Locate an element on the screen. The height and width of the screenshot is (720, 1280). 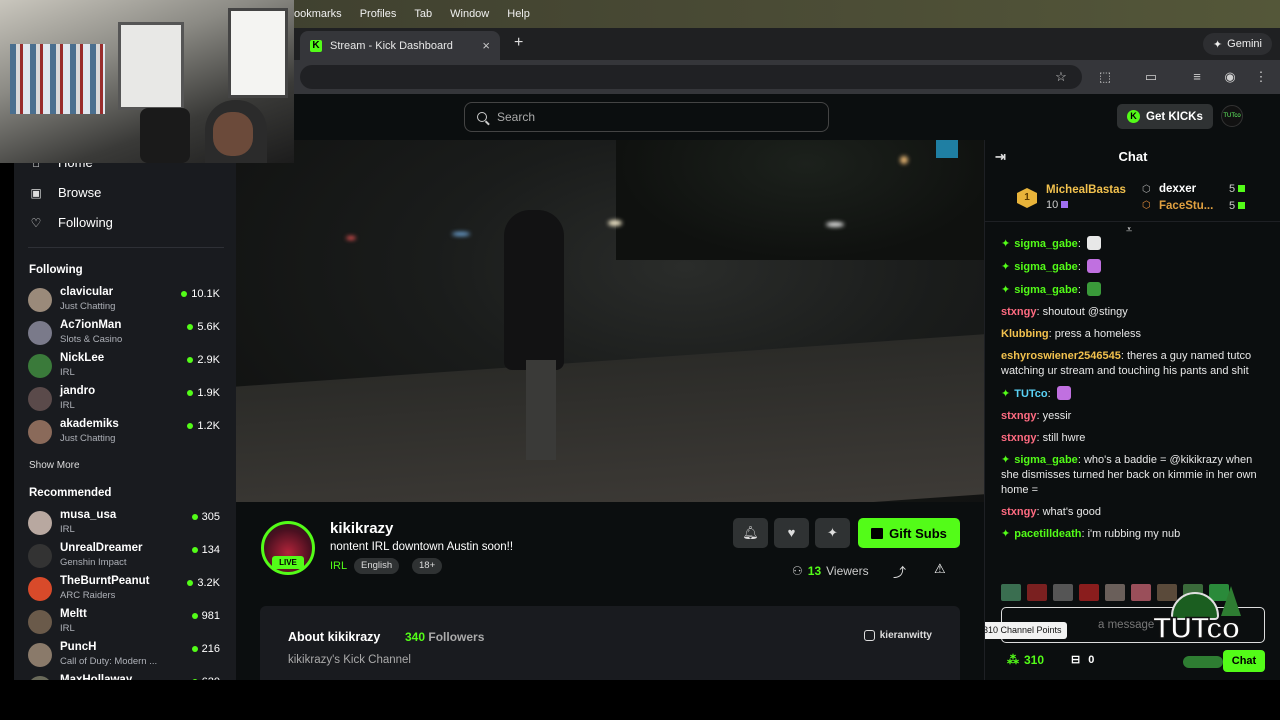
channel-category: Slots & Casino is located at coordinates (91, 339).